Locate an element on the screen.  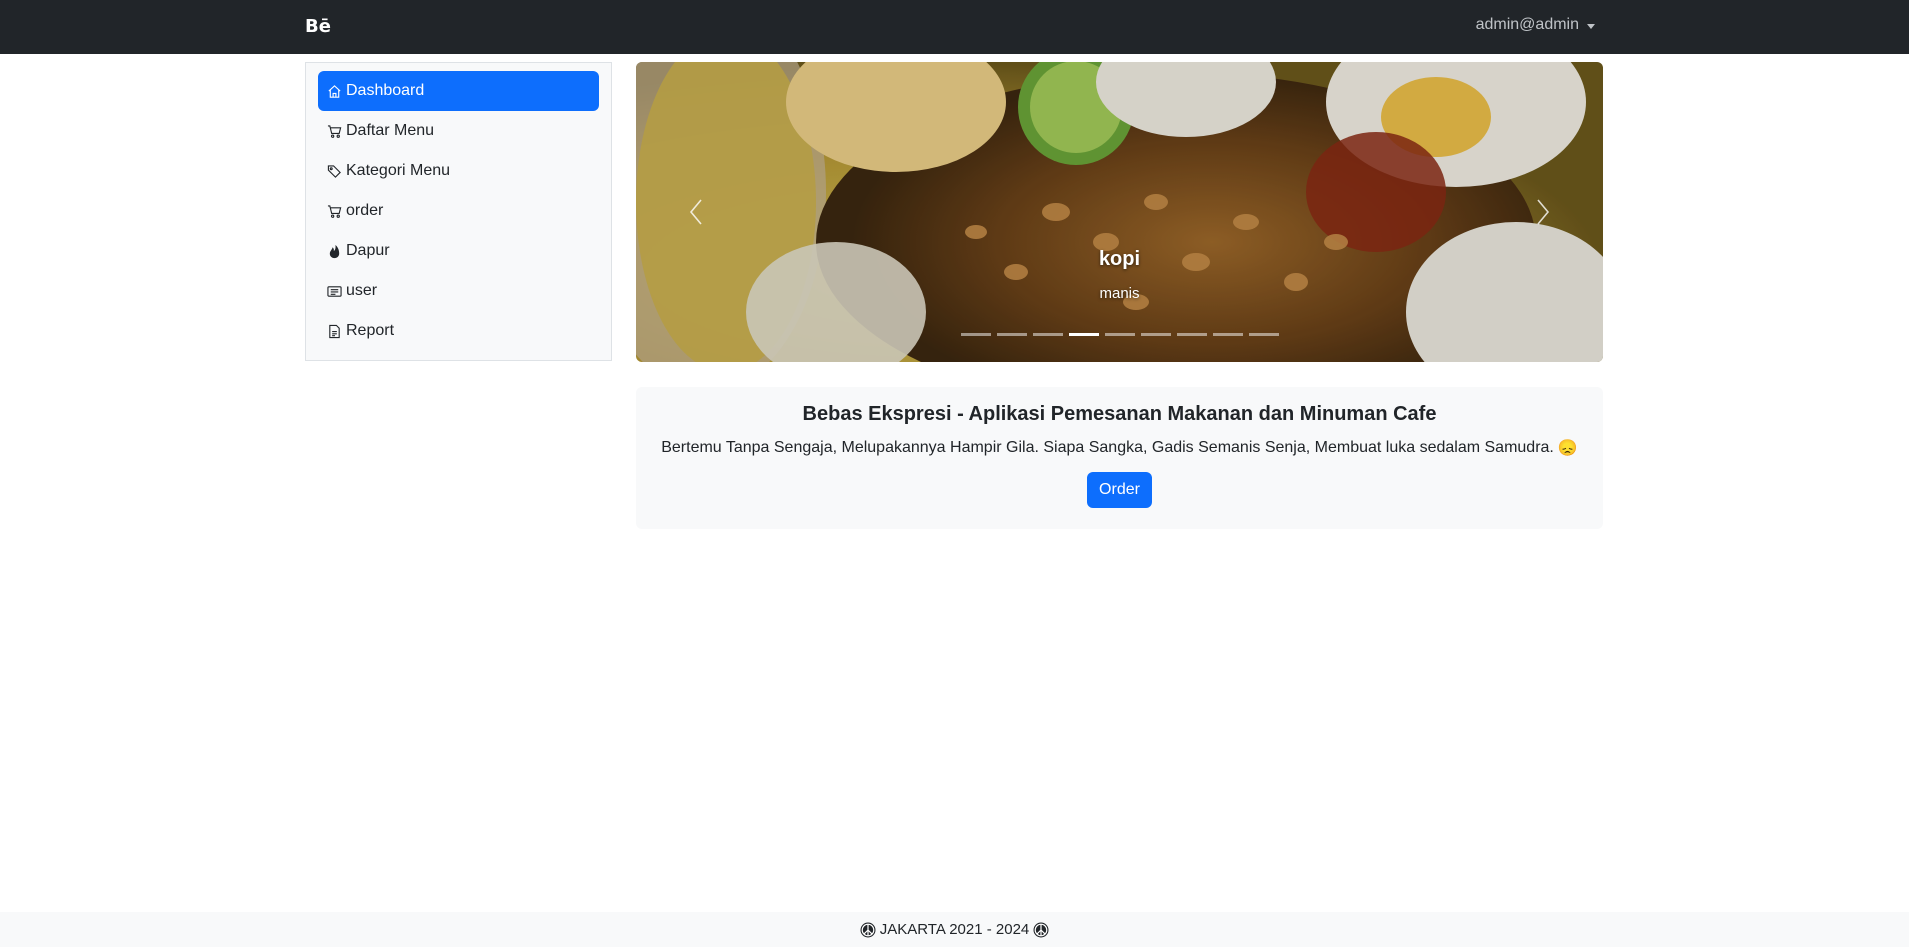
sidebar-item-report: Report is located at coordinates (458, 331).